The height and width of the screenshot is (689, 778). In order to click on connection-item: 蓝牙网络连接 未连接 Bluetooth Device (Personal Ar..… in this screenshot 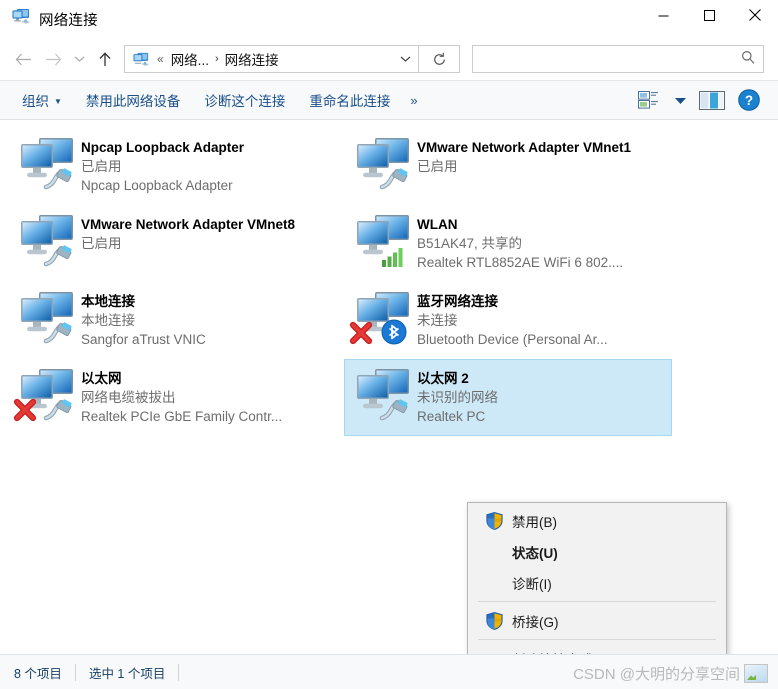, I will do `click(508, 320)`.